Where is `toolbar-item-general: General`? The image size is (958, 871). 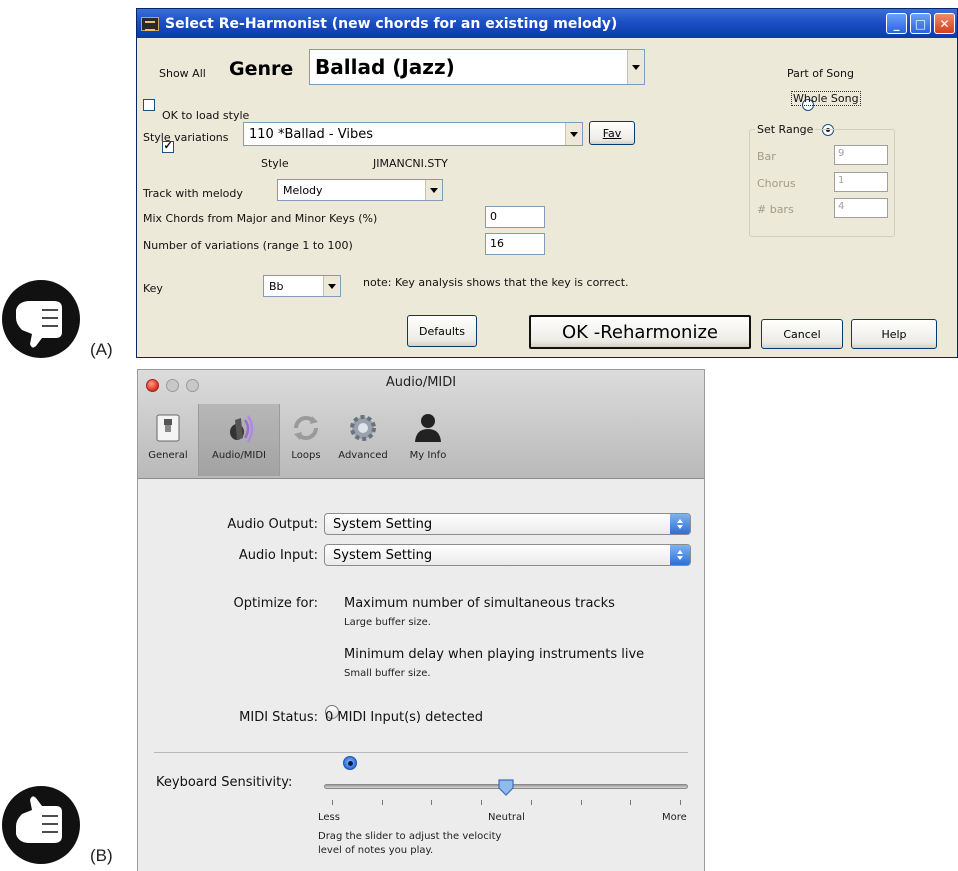 toolbar-item-general: General is located at coordinates (168, 440).